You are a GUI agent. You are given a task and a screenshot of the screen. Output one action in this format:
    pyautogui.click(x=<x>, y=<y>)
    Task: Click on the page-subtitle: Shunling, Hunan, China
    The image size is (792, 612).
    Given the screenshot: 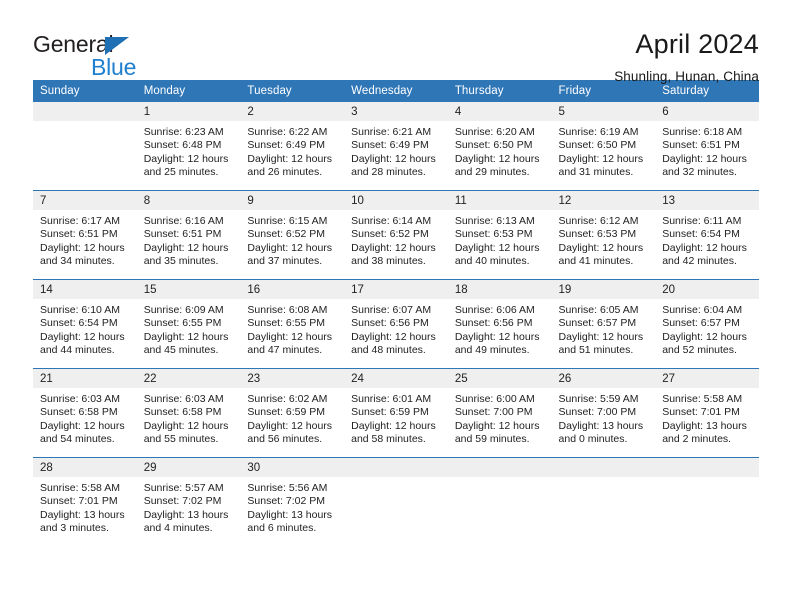 What is the action you would take?
    pyautogui.click(x=686, y=77)
    